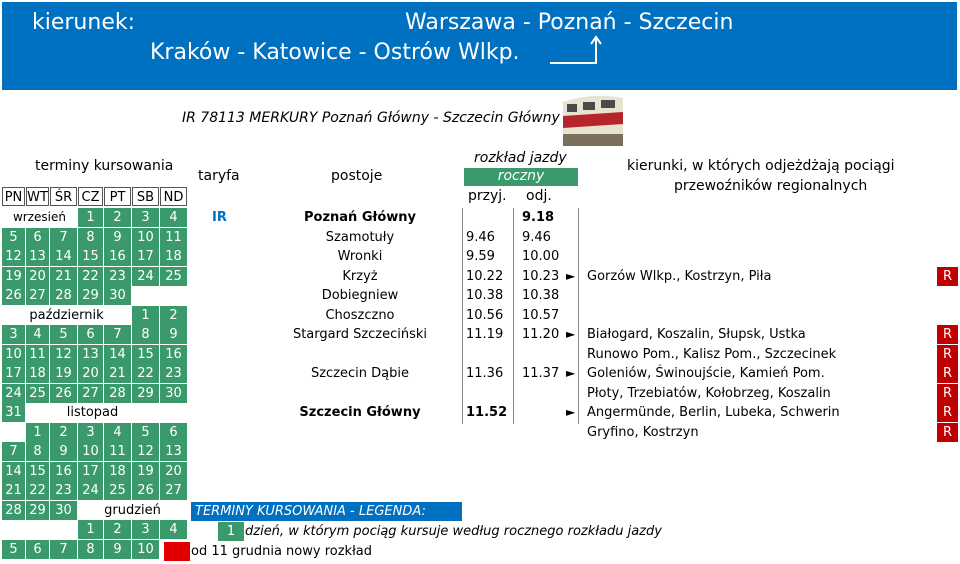 This screenshot has height=564, width=960. Describe the element at coordinates (360, 217) in the screenshot. I see `stop-name: Poznań Główny` at that location.